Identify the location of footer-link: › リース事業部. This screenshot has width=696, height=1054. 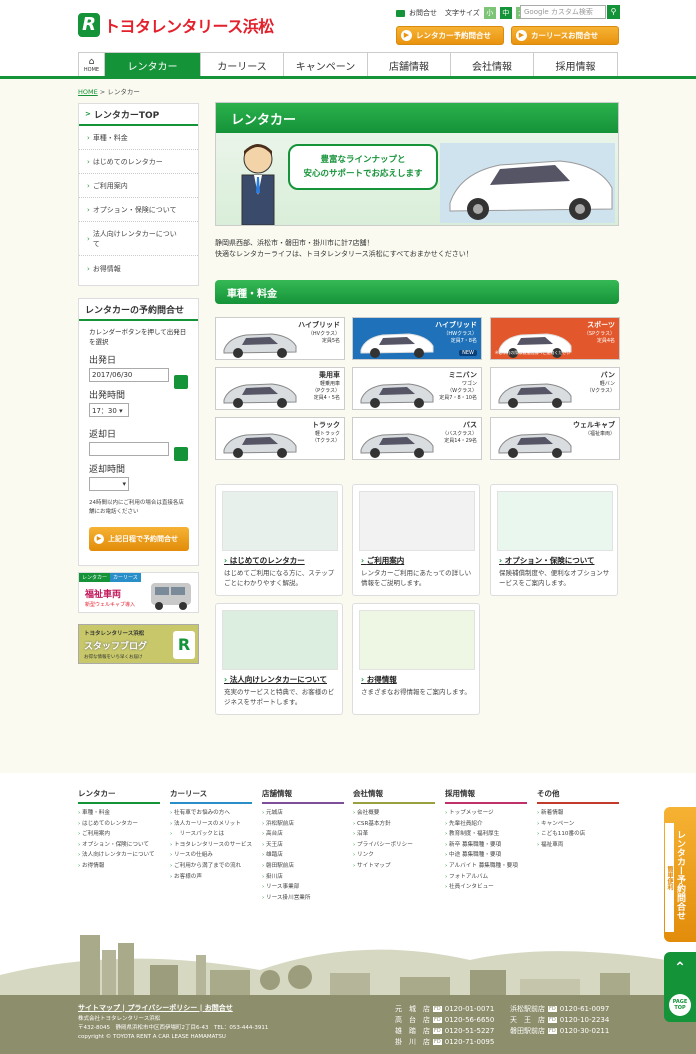
(303, 887).